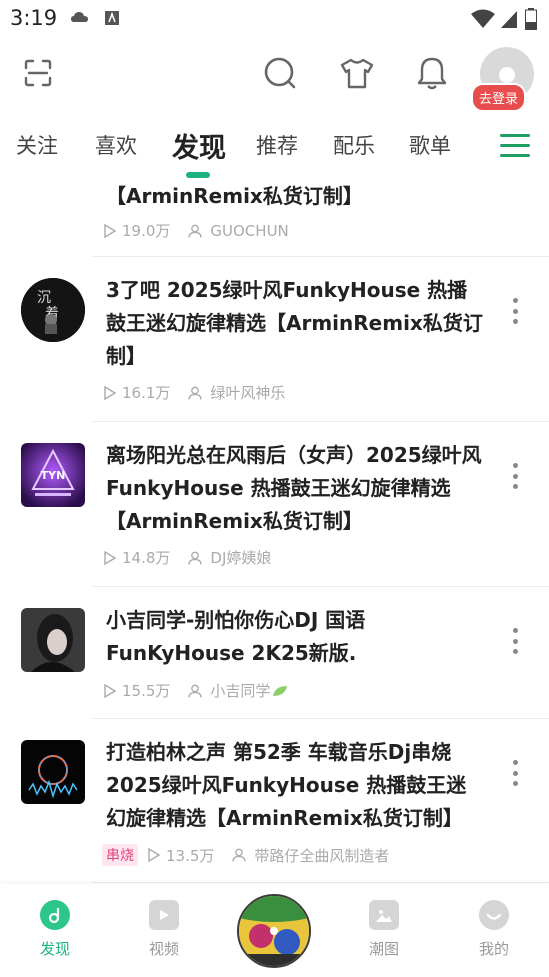 Image resolution: width=549 pixels, height=977 pixels. I want to click on author-name: GUOCHUN, so click(249, 231).